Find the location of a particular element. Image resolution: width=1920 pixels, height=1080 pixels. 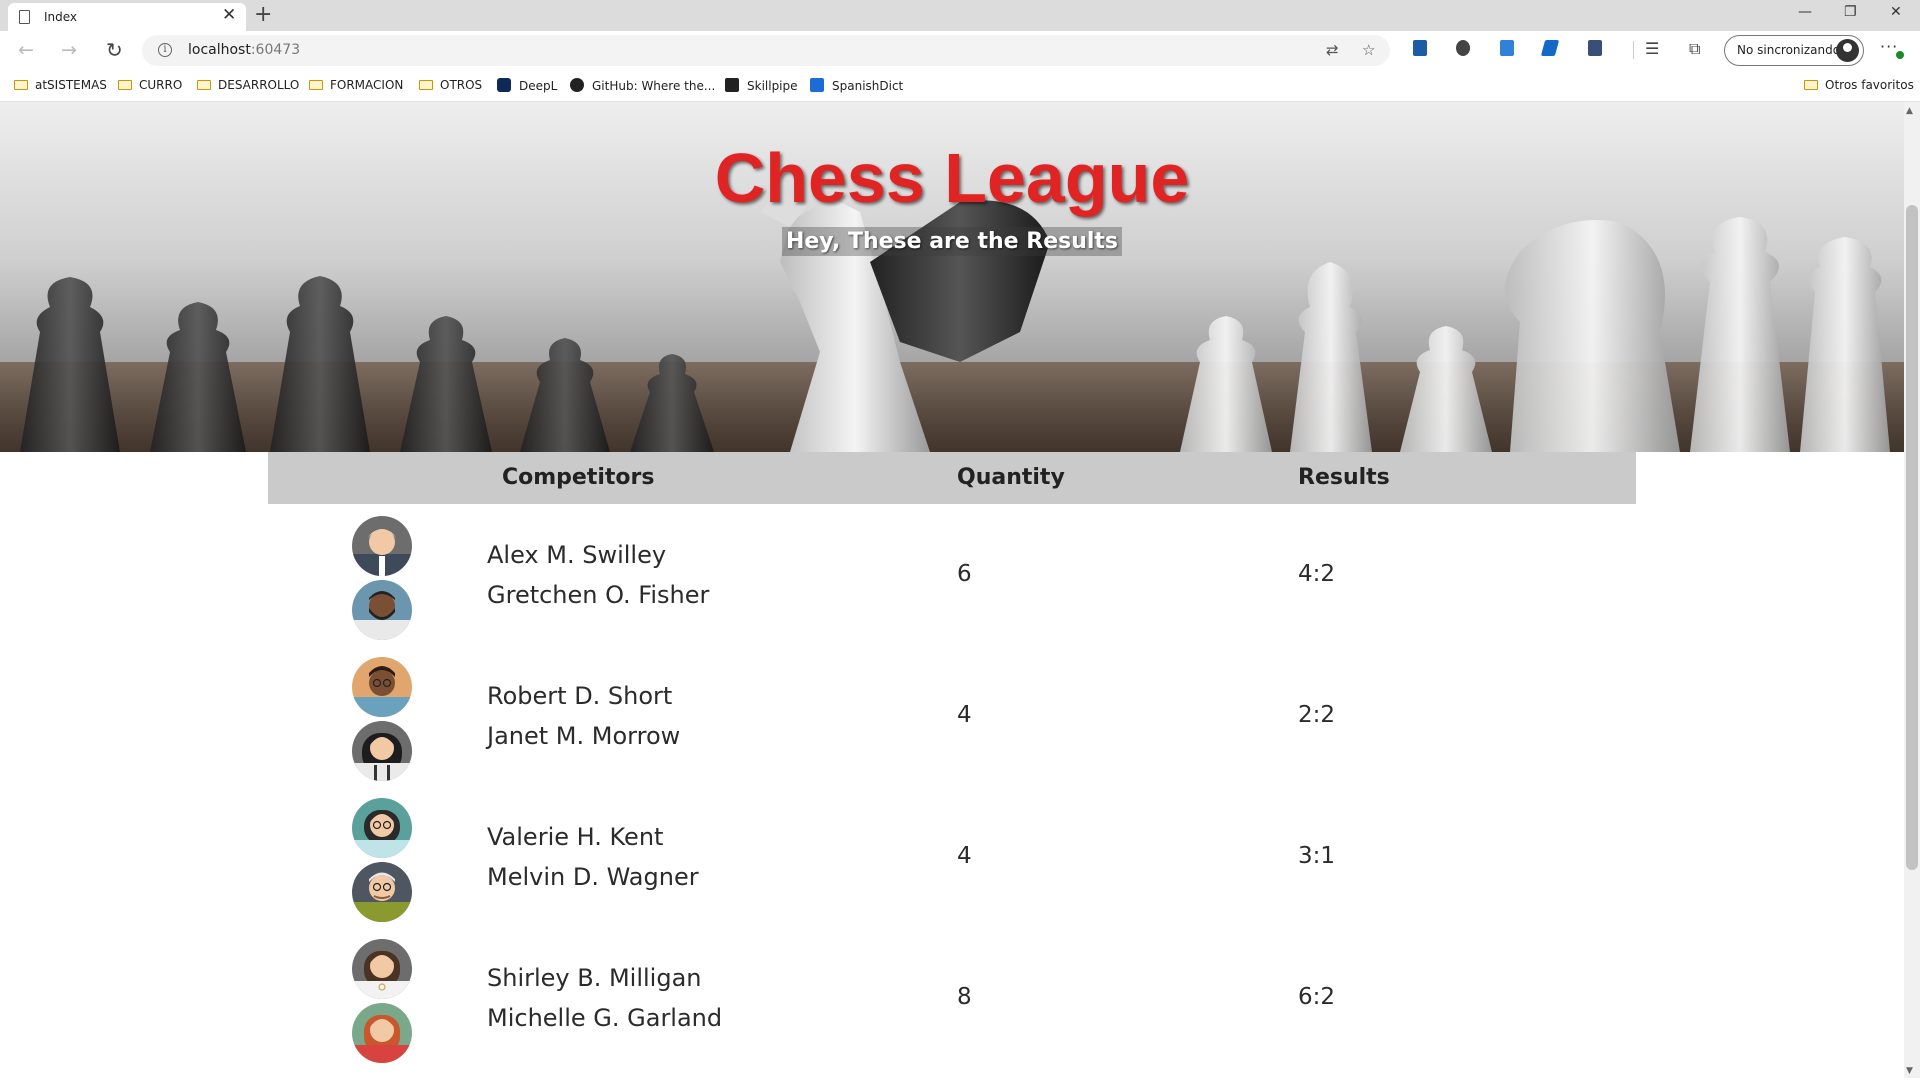

url-text: localhost:60473 is located at coordinates (244, 50).